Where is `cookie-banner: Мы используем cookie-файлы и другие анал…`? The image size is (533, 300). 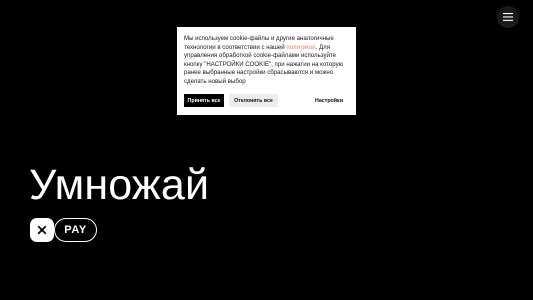
cookie-banner: Мы используем cookie-файлы и другие анал… is located at coordinates (266, 71).